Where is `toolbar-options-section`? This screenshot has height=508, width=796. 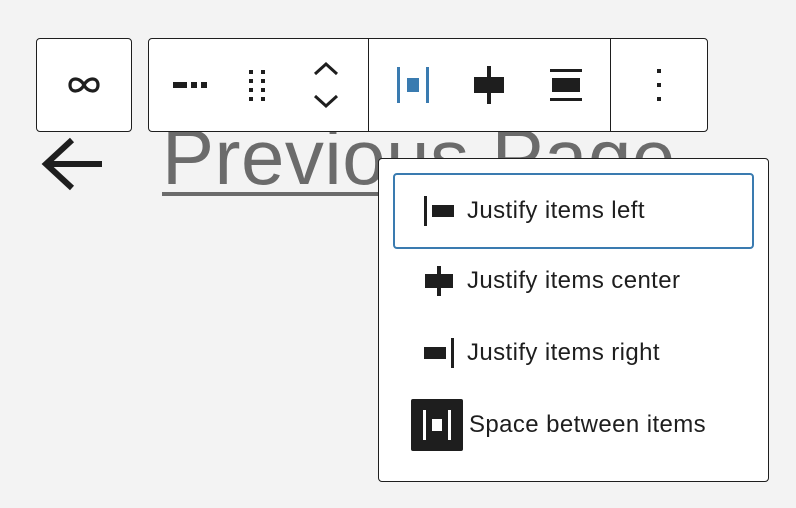 toolbar-options-section is located at coordinates (658, 85).